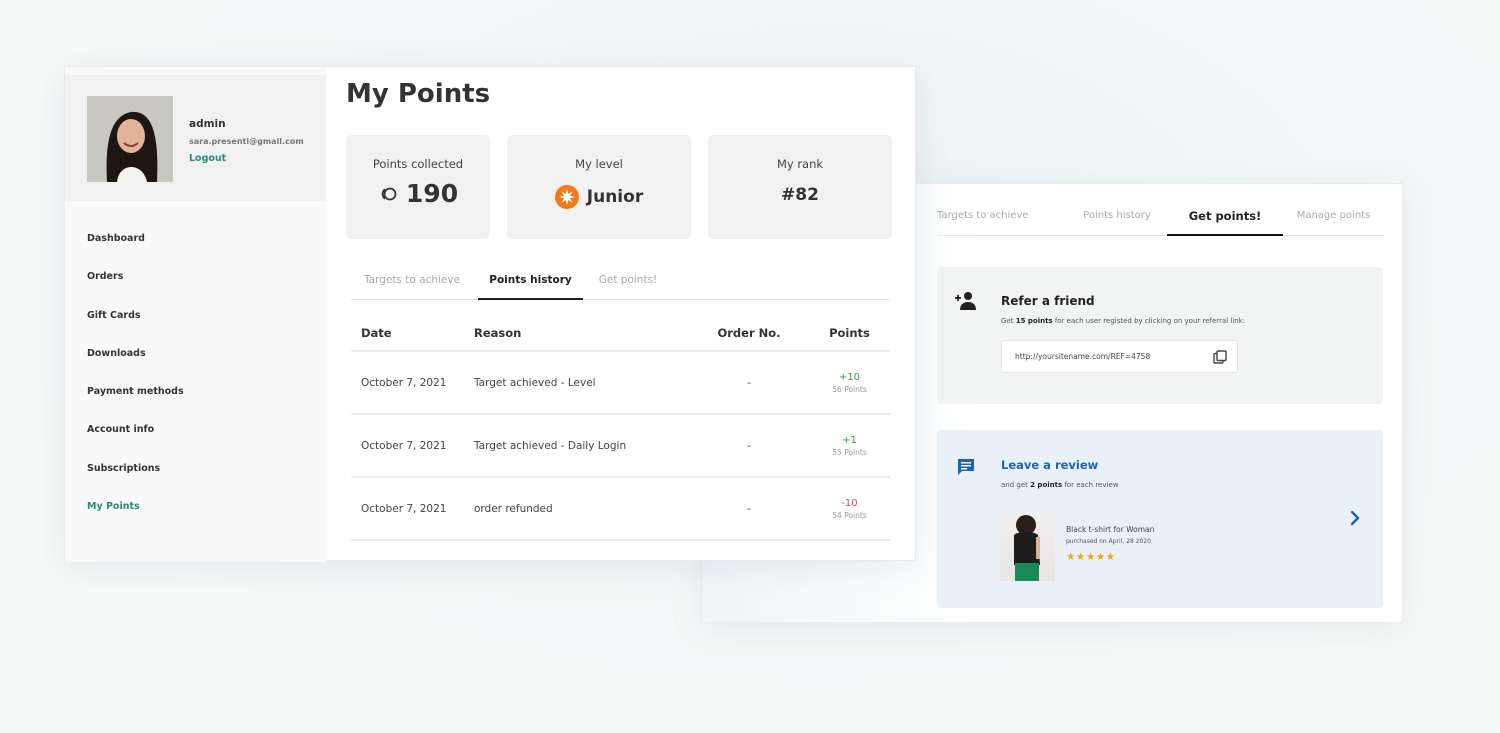 This screenshot has height=733, width=1500. What do you see at coordinates (849, 377) in the screenshot?
I see `points-delta: +10` at bounding box center [849, 377].